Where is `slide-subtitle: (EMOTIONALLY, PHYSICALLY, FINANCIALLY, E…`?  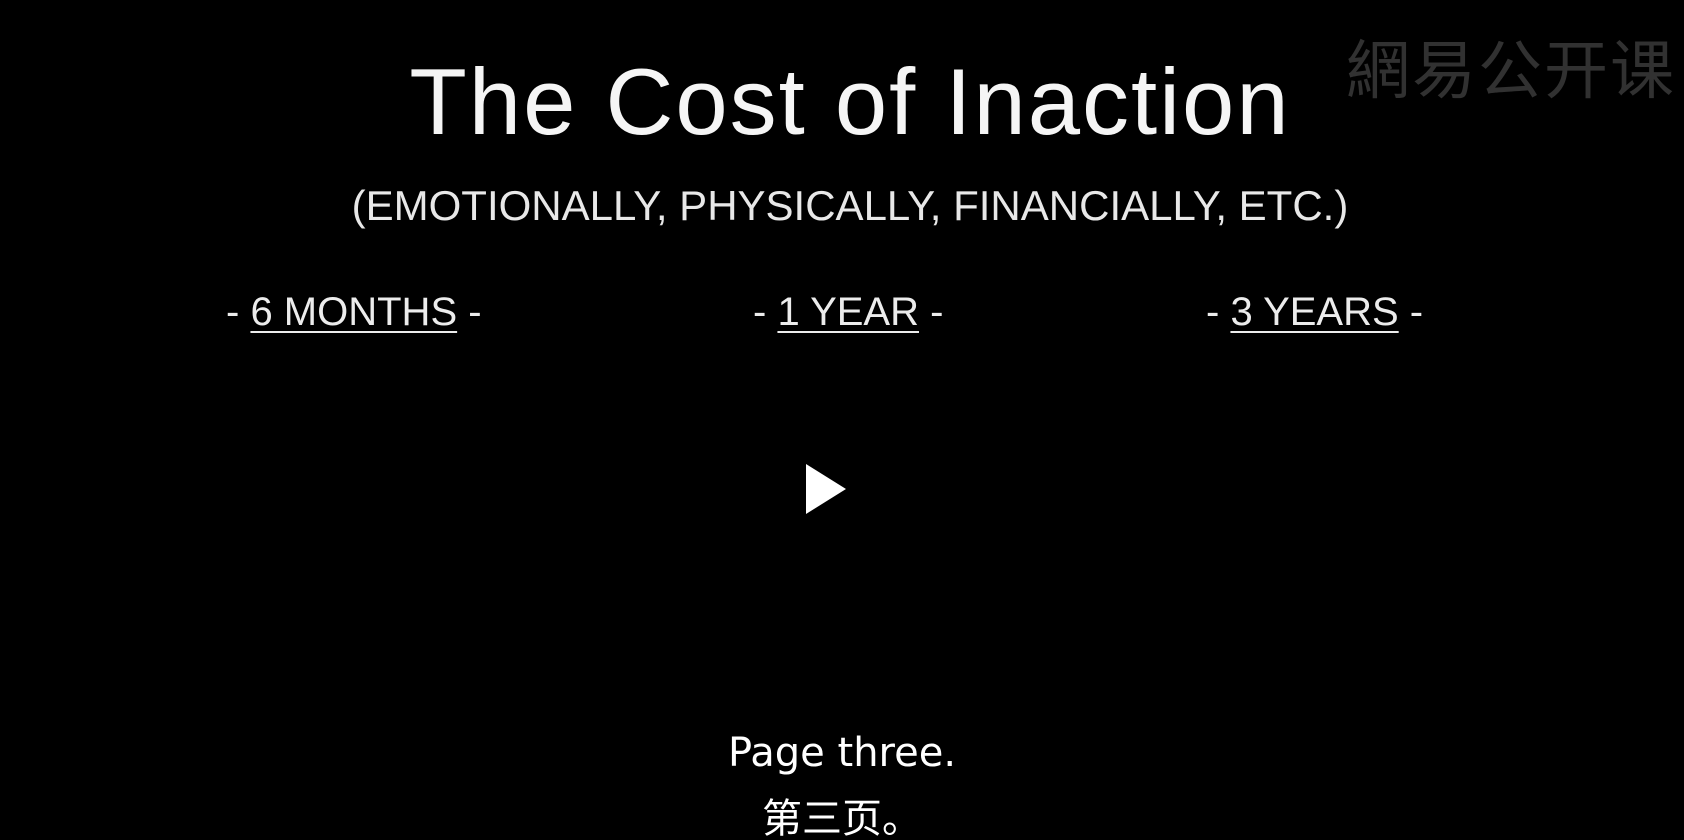 slide-subtitle: (EMOTIONALLY, PHYSICALLY, FINANCIALLY, E… is located at coordinates (850, 205).